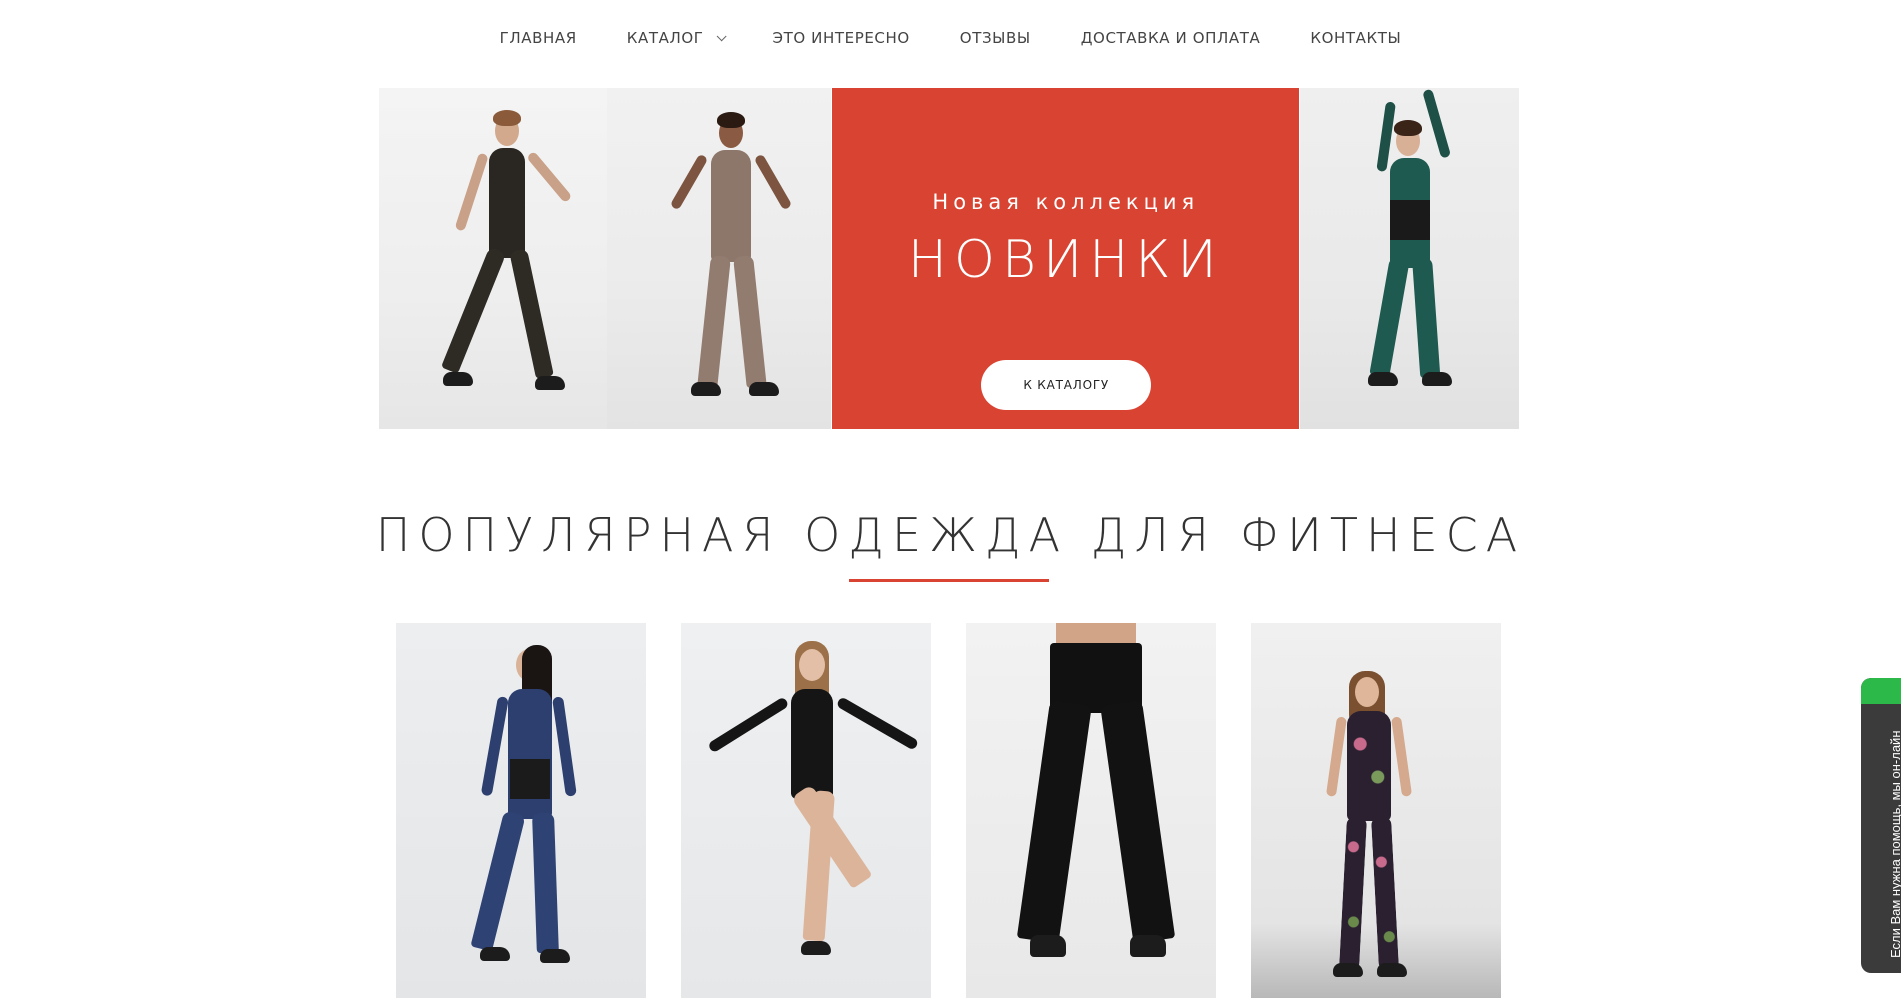 The height and width of the screenshot is (1003, 1901). What do you see at coordinates (493, 258) in the screenshot?
I see `hero-photo-model-black` at bounding box center [493, 258].